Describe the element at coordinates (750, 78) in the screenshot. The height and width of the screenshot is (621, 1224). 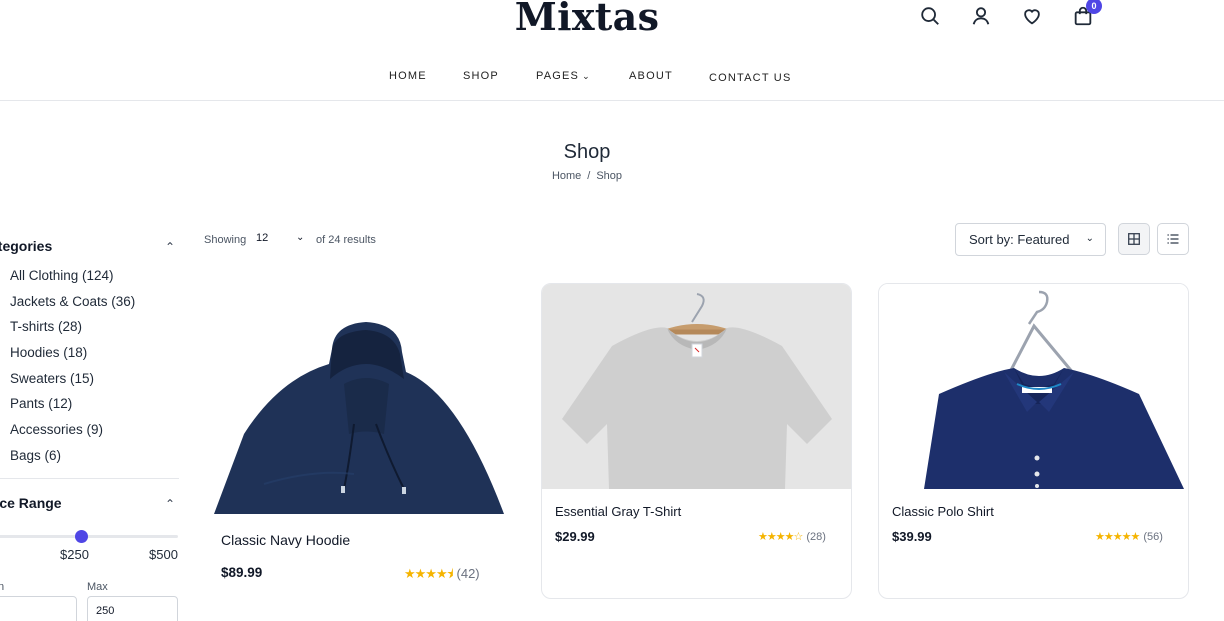
I see `nav-item-contact: CONTACT US` at that location.